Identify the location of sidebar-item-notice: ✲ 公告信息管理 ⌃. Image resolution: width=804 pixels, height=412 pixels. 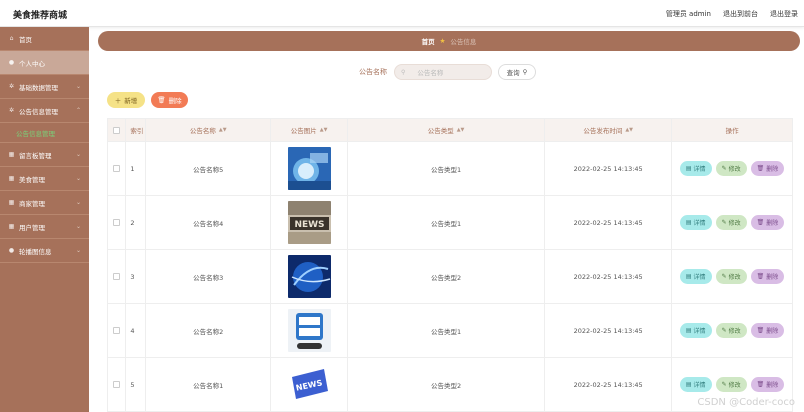
(44, 111).